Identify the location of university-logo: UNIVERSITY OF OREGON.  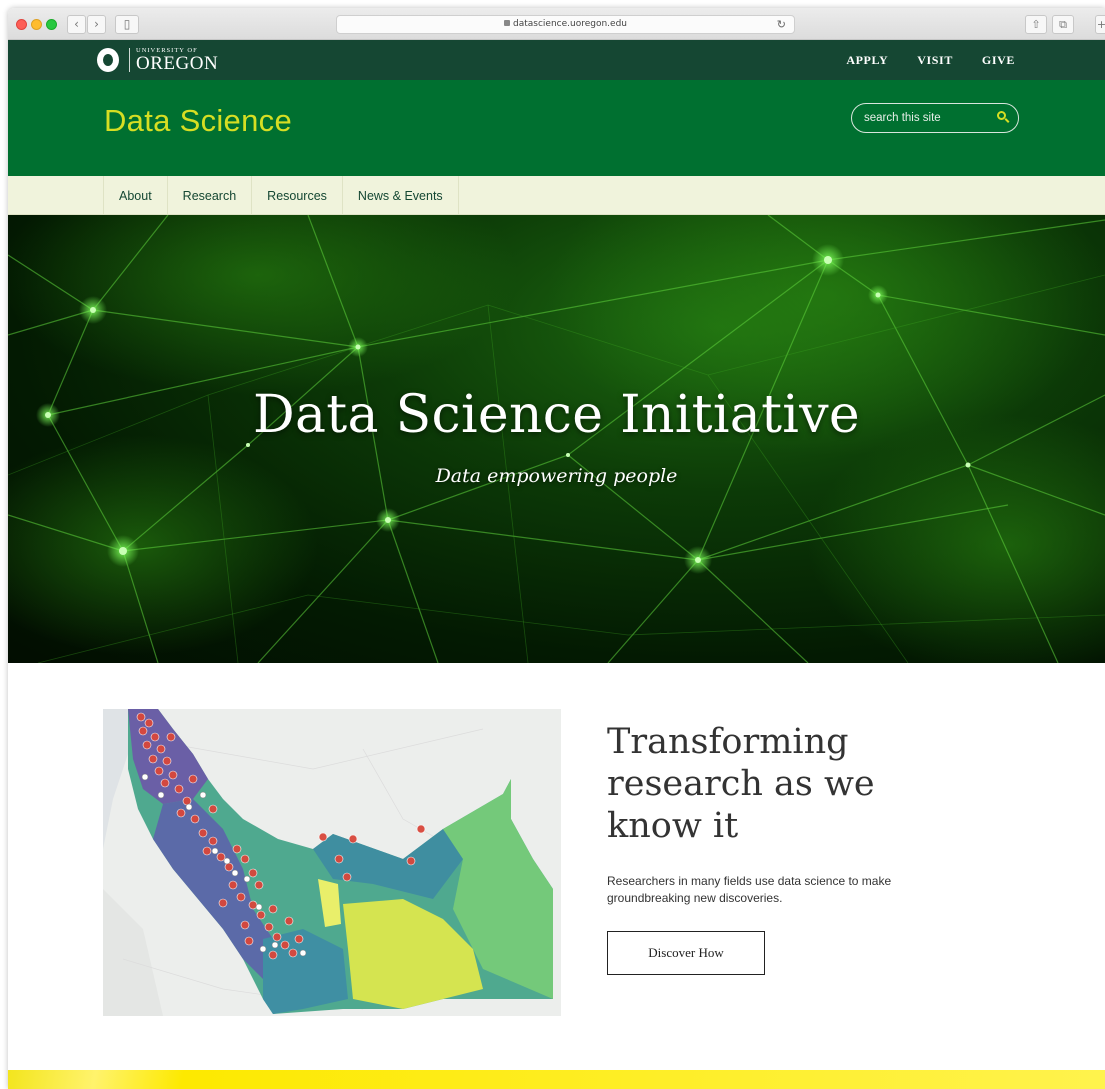
(157, 60).